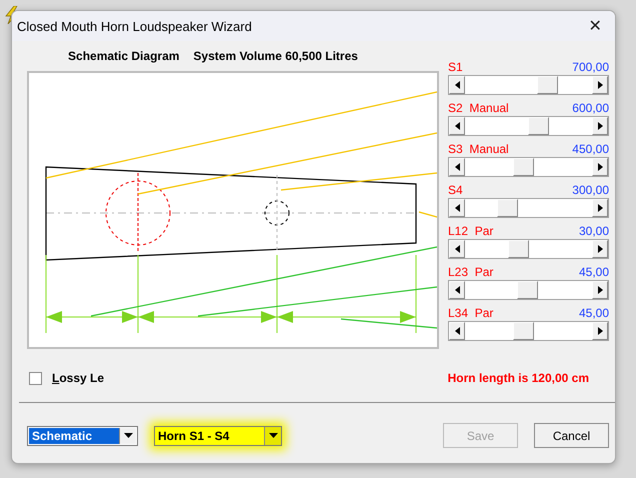 The image size is (636, 478). What do you see at coordinates (455, 67) in the screenshot?
I see `parameter-label: S1` at bounding box center [455, 67].